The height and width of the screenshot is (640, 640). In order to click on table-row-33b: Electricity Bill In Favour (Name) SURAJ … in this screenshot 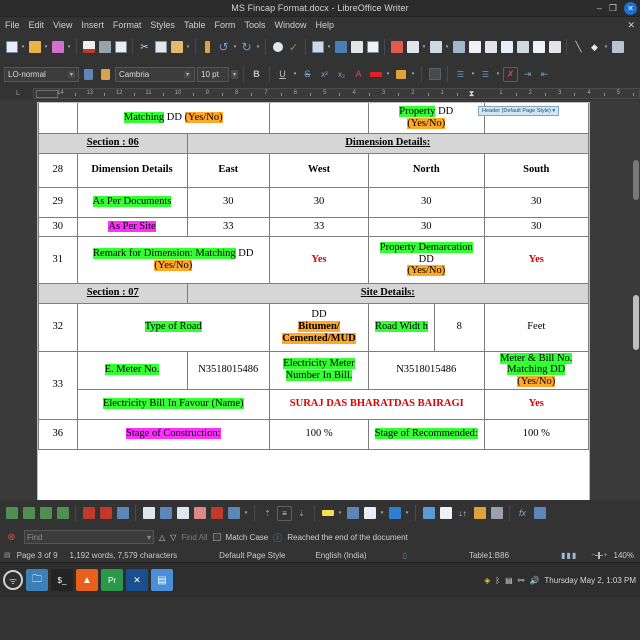, I will do `click(314, 404)`.